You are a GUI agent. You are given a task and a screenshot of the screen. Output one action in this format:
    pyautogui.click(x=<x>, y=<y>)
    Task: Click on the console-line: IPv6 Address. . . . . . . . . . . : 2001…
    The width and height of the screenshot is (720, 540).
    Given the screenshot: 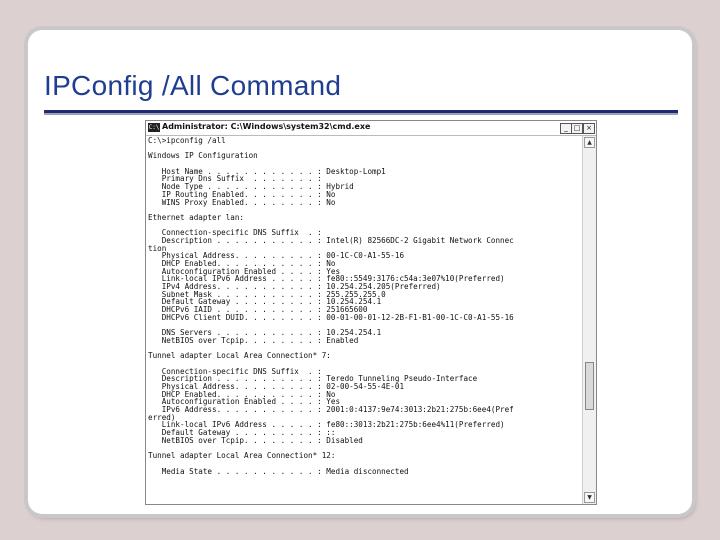 What is the action you would take?
    pyautogui.click(x=331, y=410)
    